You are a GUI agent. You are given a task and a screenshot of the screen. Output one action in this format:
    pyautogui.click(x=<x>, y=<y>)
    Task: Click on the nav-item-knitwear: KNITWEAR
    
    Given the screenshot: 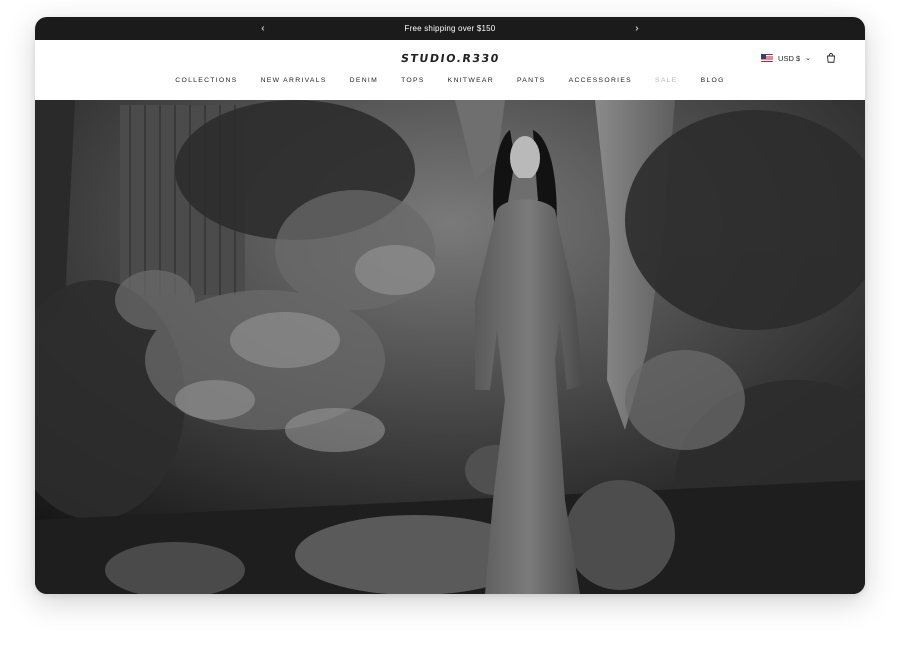 What is the action you would take?
    pyautogui.click(x=471, y=80)
    